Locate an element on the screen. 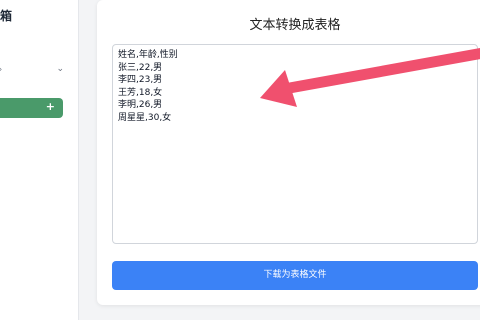 The width and height of the screenshot is (480, 320). text-line: 张三,22,男 is located at coordinates (140, 67).